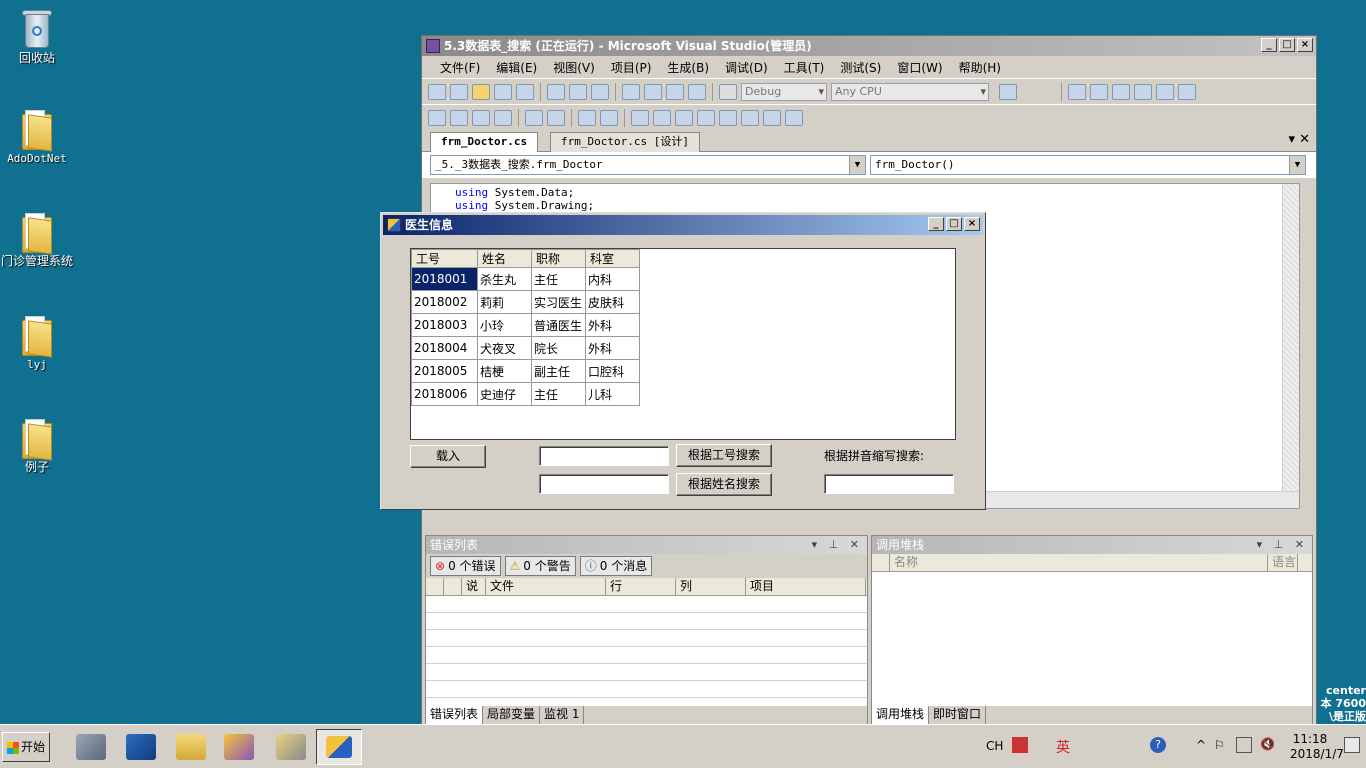  What do you see at coordinates (724, 455) in the screenshot?
I see `search-by-id-button: 根据工号搜索` at bounding box center [724, 455].